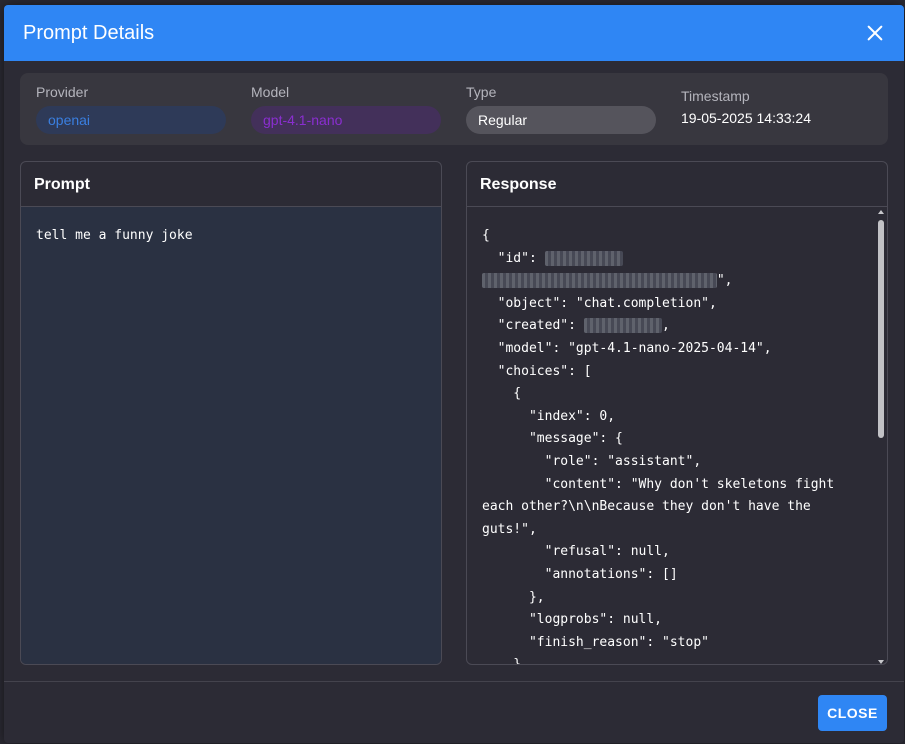 This screenshot has height=744, width=905. Describe the element at coordinates (580, 574) in the screenshot. I see `response-line: "annotations": []` at that location.